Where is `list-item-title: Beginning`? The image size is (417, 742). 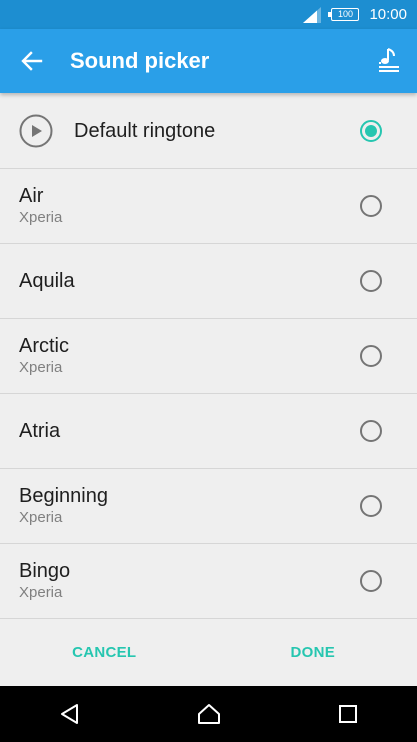 list-item-title: Beginning is located at coordinates (63, 496).